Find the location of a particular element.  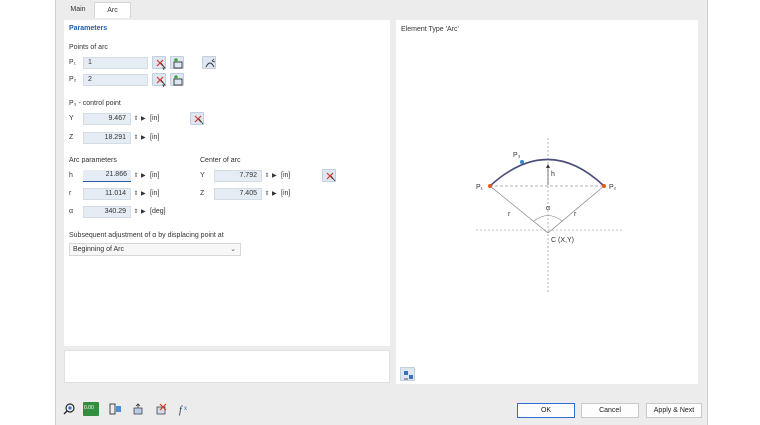

chevron-down-icon: ⌄ is located at coordinates (233, 249).